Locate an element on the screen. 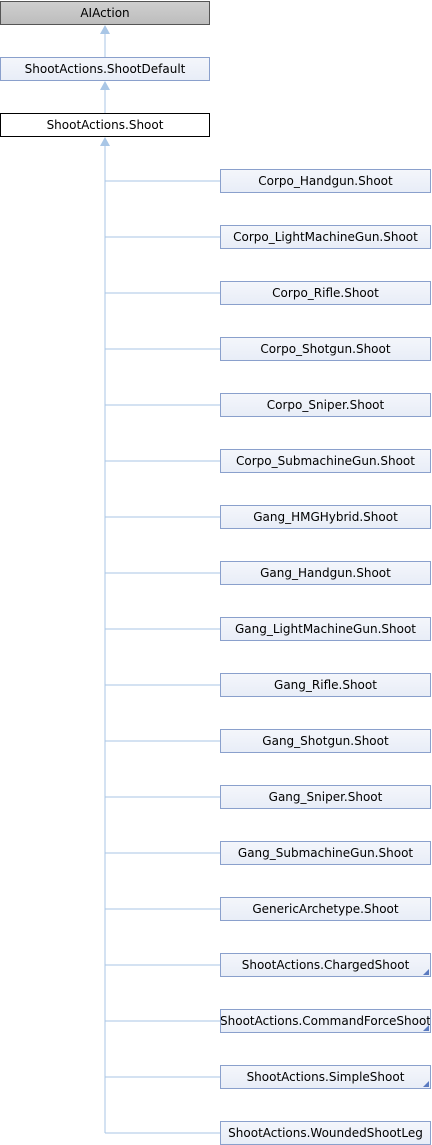 This screenshot has height=1145, width=432. node-derived-class: ShootActions.SimpleShoot is located at coordinates (325, 1077).